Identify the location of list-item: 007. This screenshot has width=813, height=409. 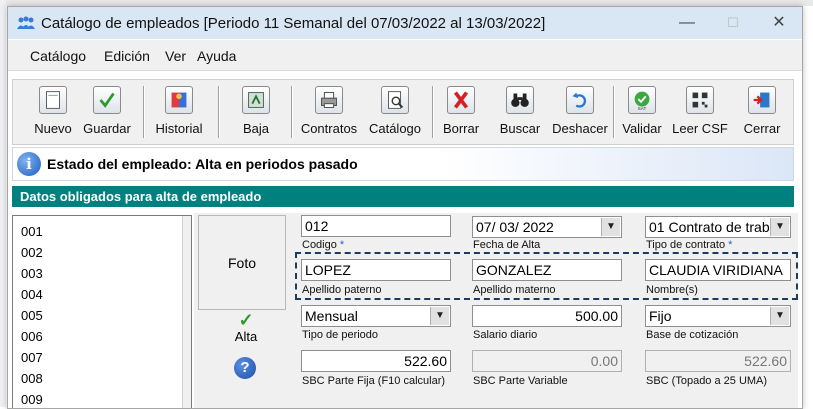
(32, 357).